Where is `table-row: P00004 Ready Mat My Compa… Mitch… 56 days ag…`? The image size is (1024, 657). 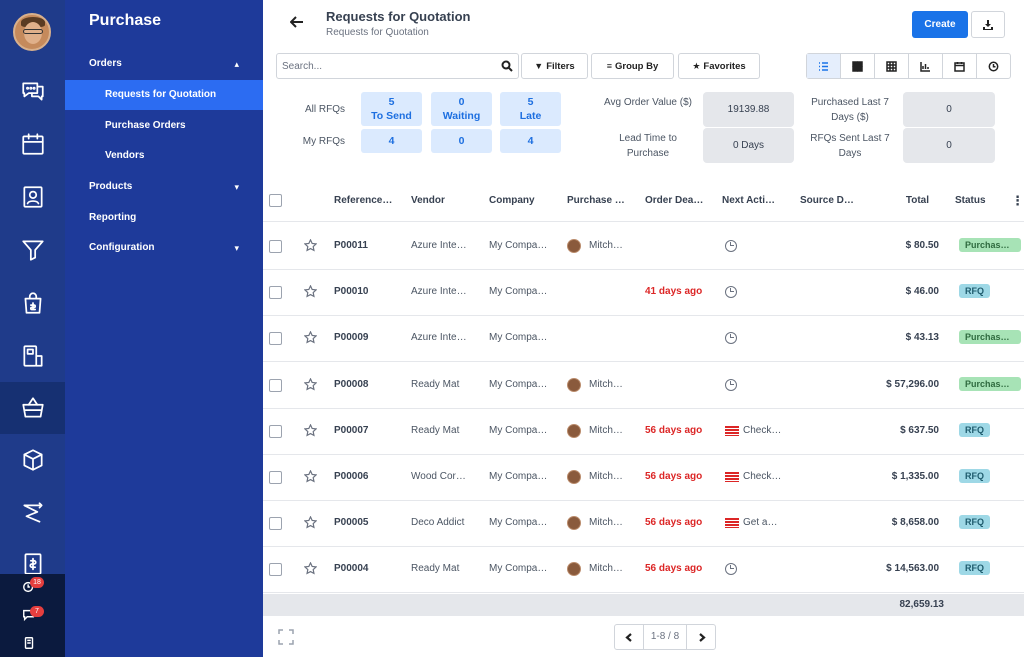
table-row: P00004 Ready Mat My Compa… Mitch… 56 days ag… is located at coordinates (643, 570).